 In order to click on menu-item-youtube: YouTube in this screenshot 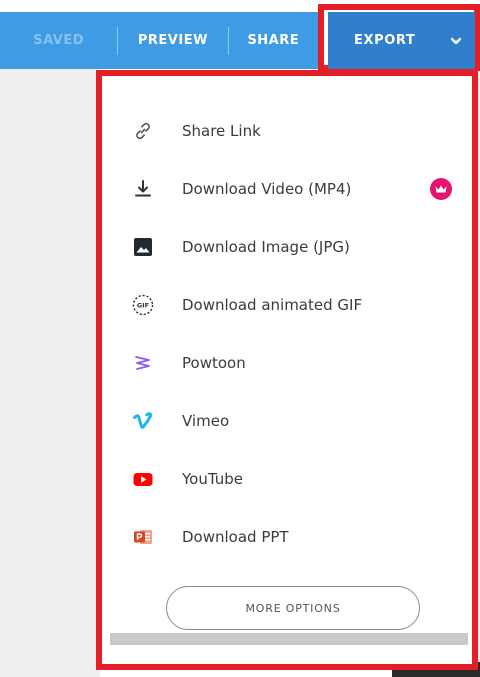, I will do `click(289, 479)`.